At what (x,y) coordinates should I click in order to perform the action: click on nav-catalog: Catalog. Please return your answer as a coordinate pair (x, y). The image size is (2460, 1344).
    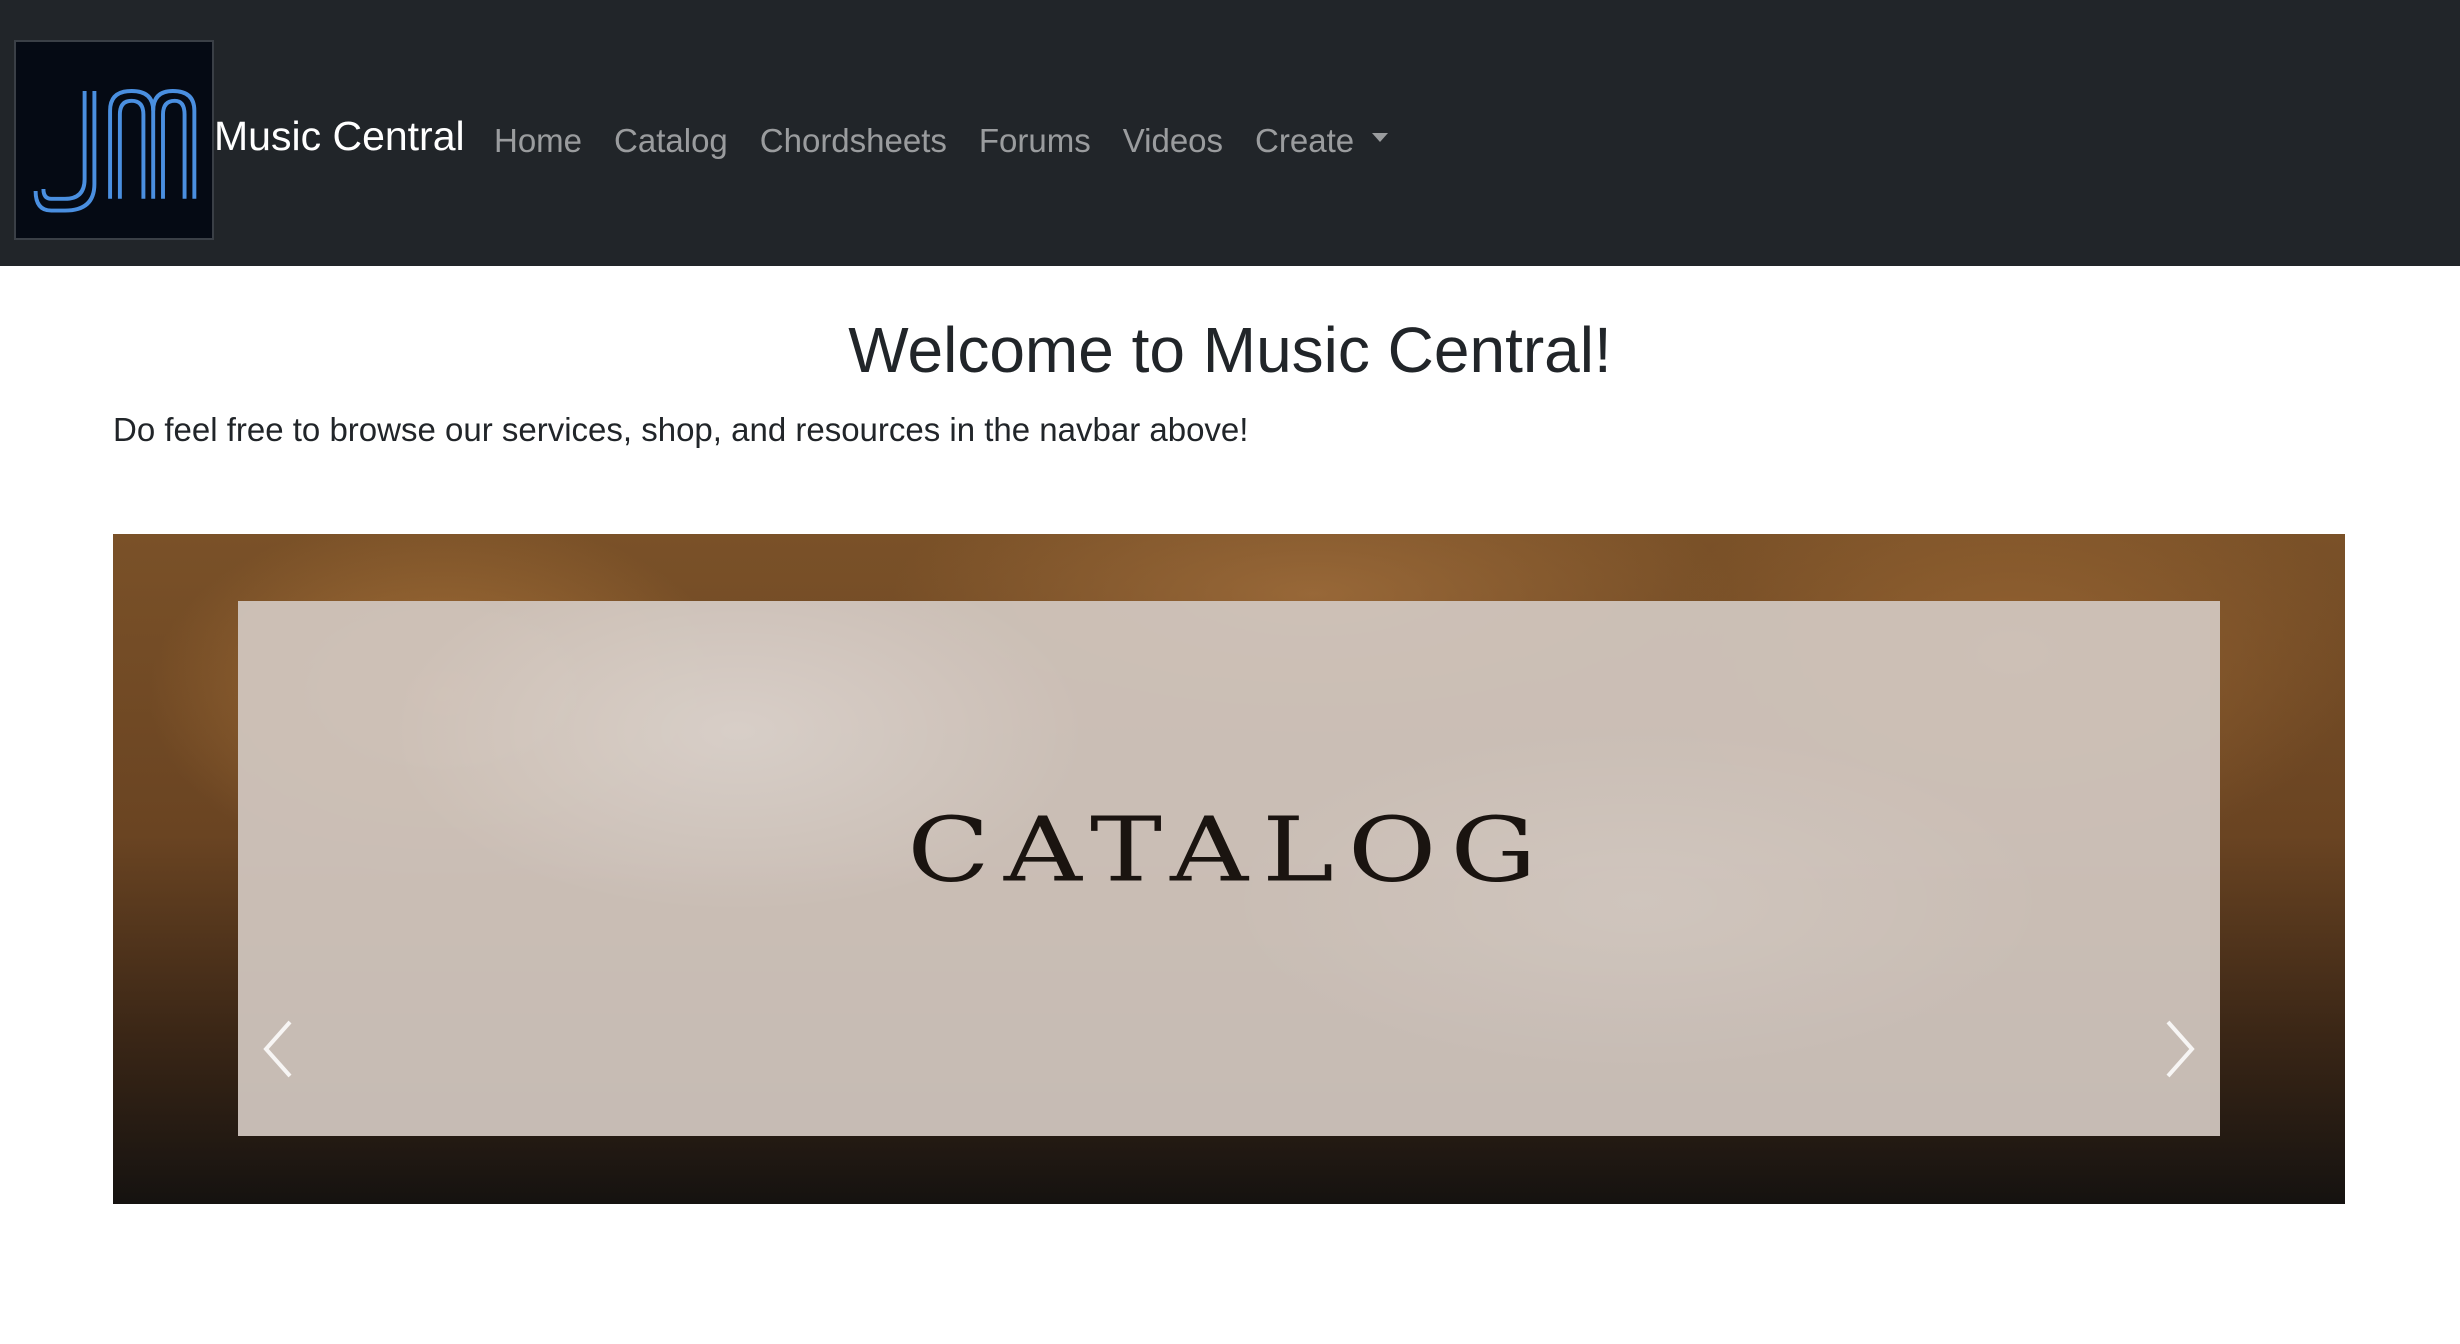
    Looking at the image, I should click on (671, 141).